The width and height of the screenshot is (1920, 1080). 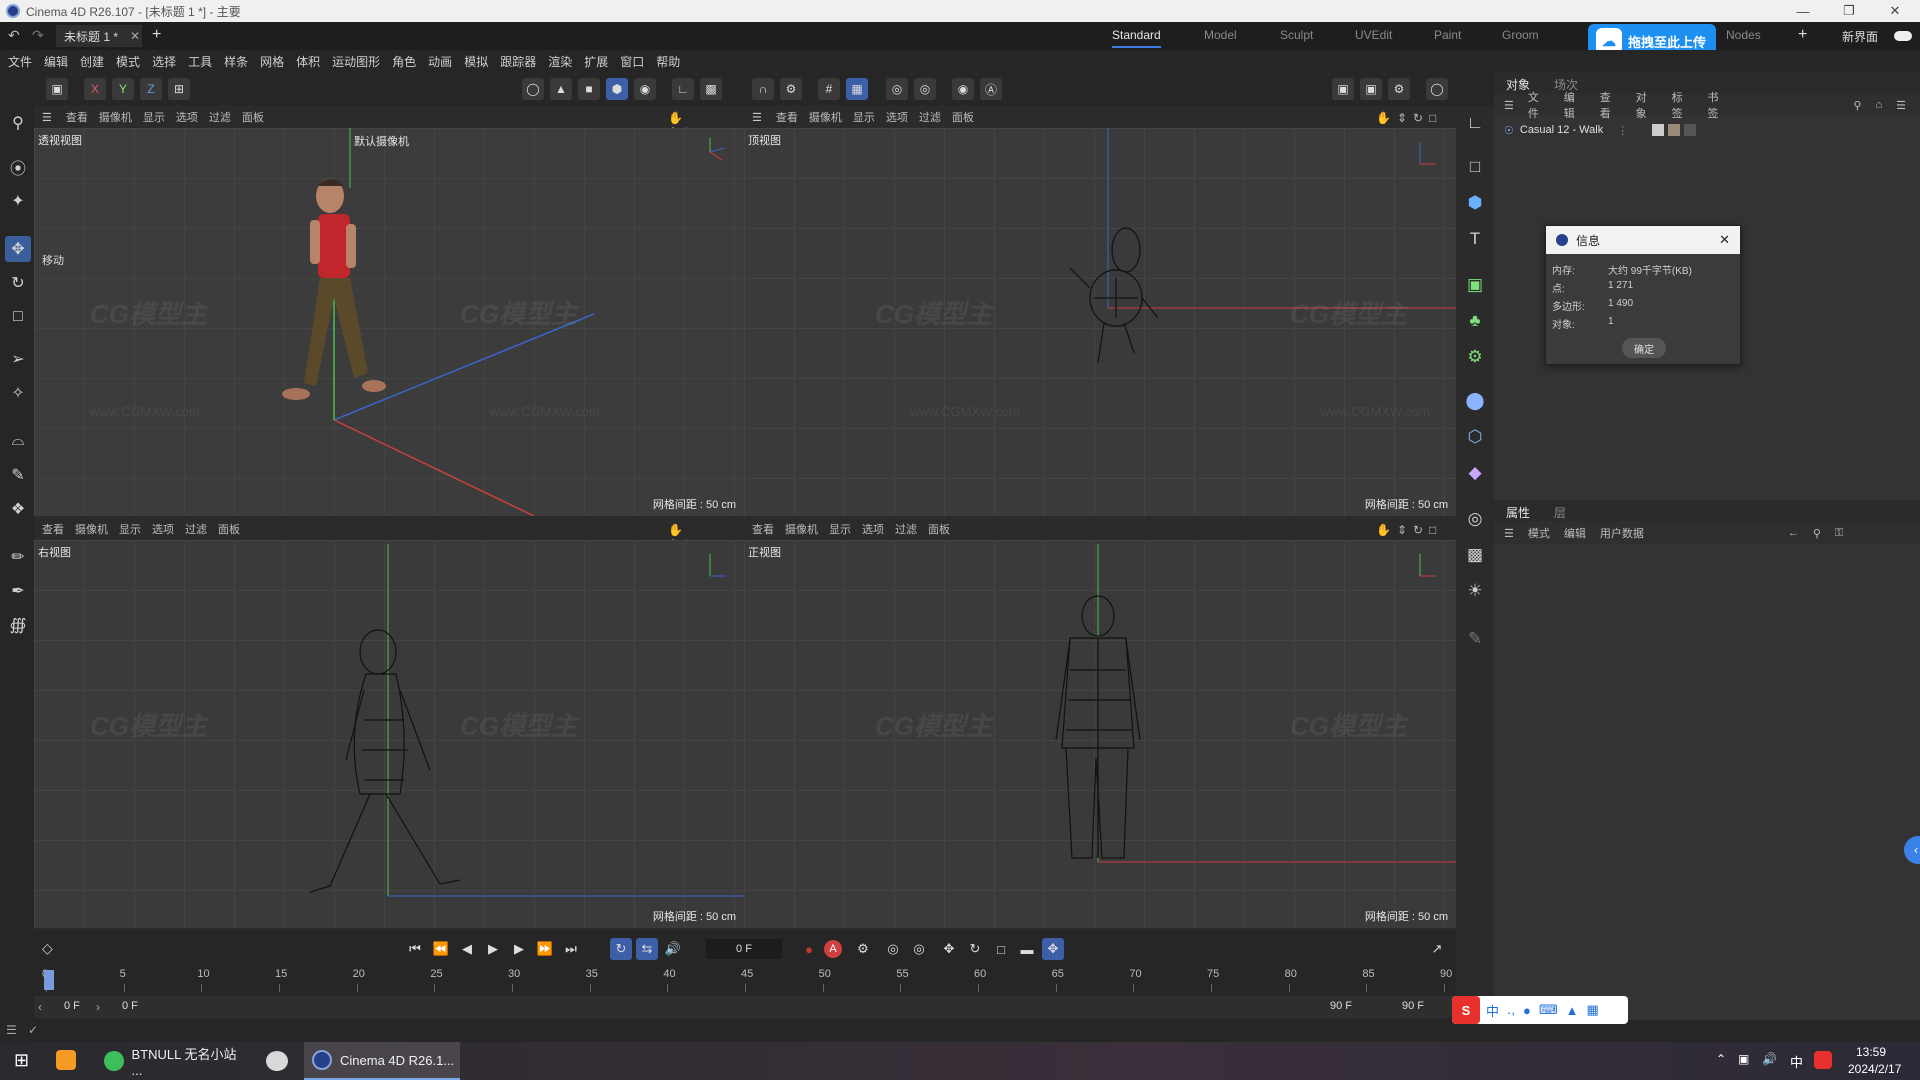 I want to click on tab-attributes: 属性, so click(x=1518, y=512).